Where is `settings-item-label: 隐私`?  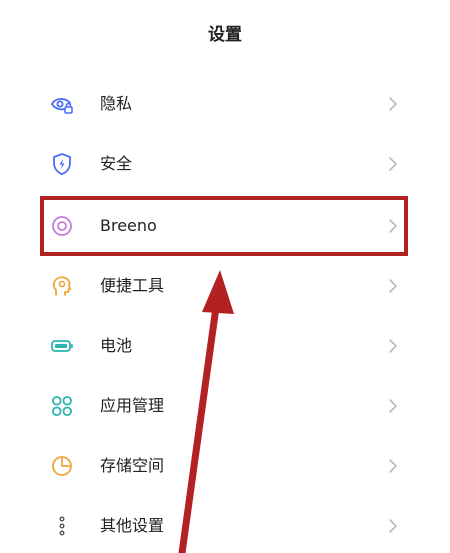 settings-item-label: 隐私 is located at coordinates (116, 103).